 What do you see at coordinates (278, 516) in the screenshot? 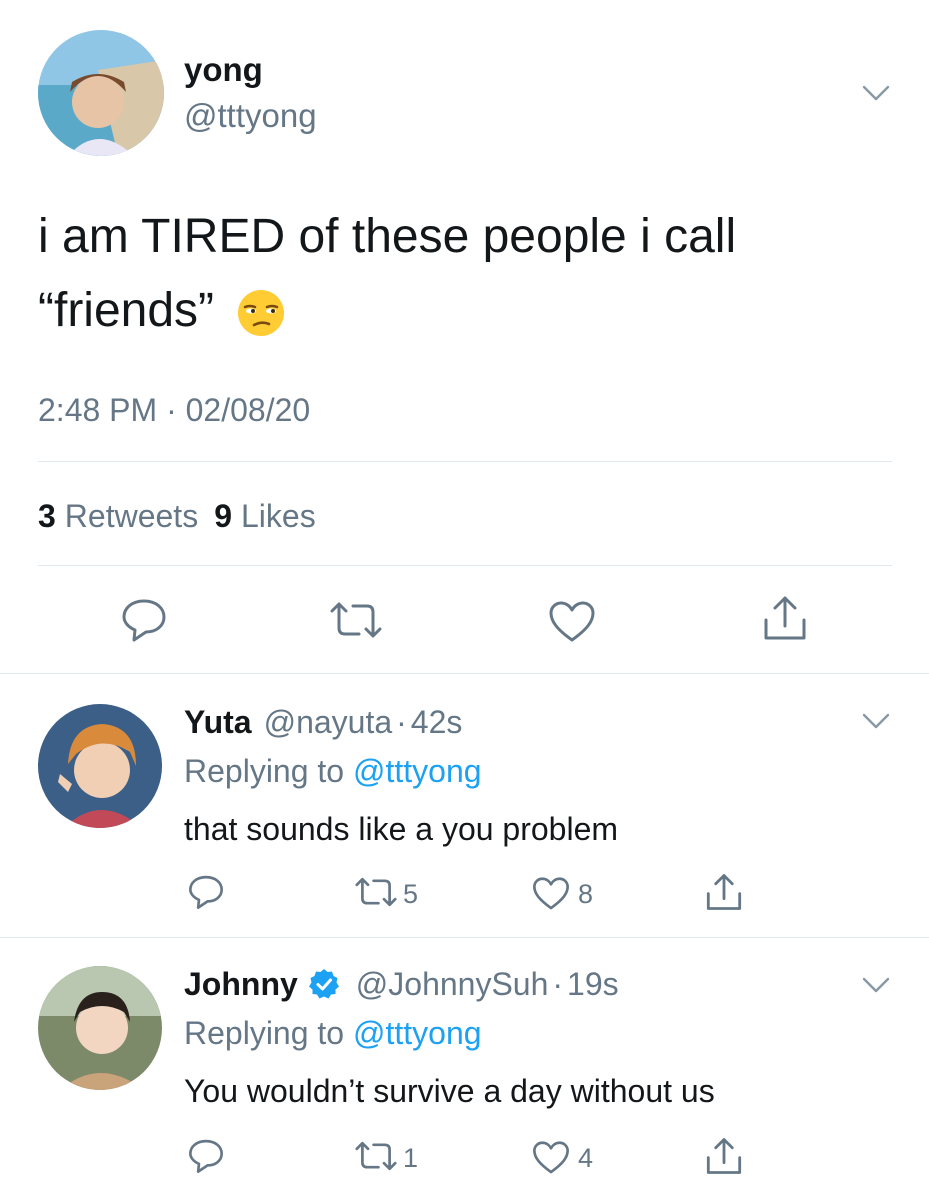
I see `likes-label: Likes` at bounding box center [278, 516].